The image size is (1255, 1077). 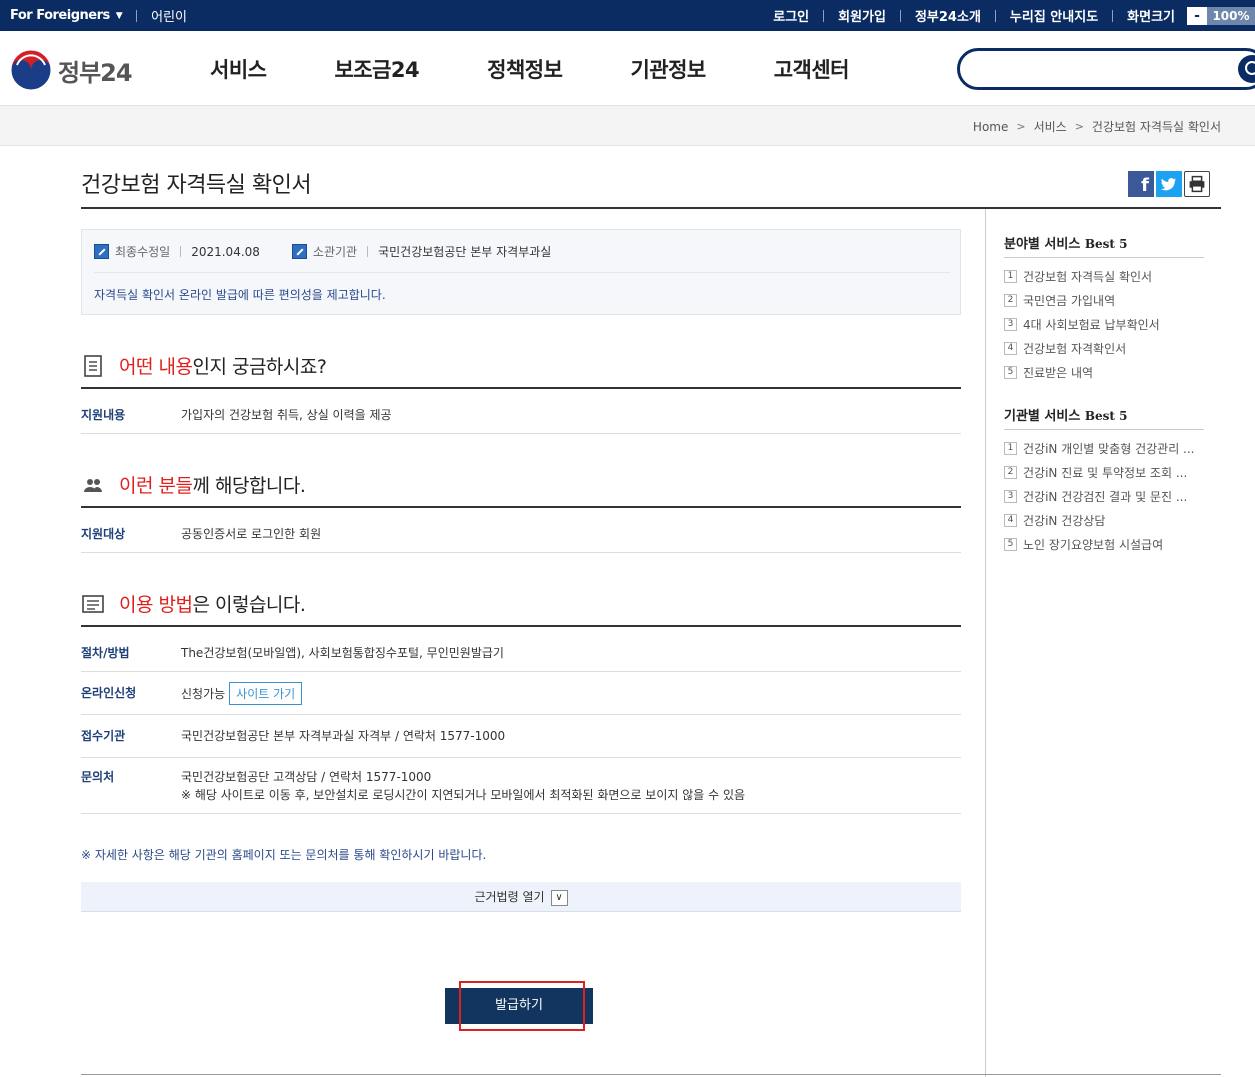 I want to click on service-description: 자격득실 확인서 온라인 발급에 따른 편의성을 제고합니다., so click(x=240, y=295).